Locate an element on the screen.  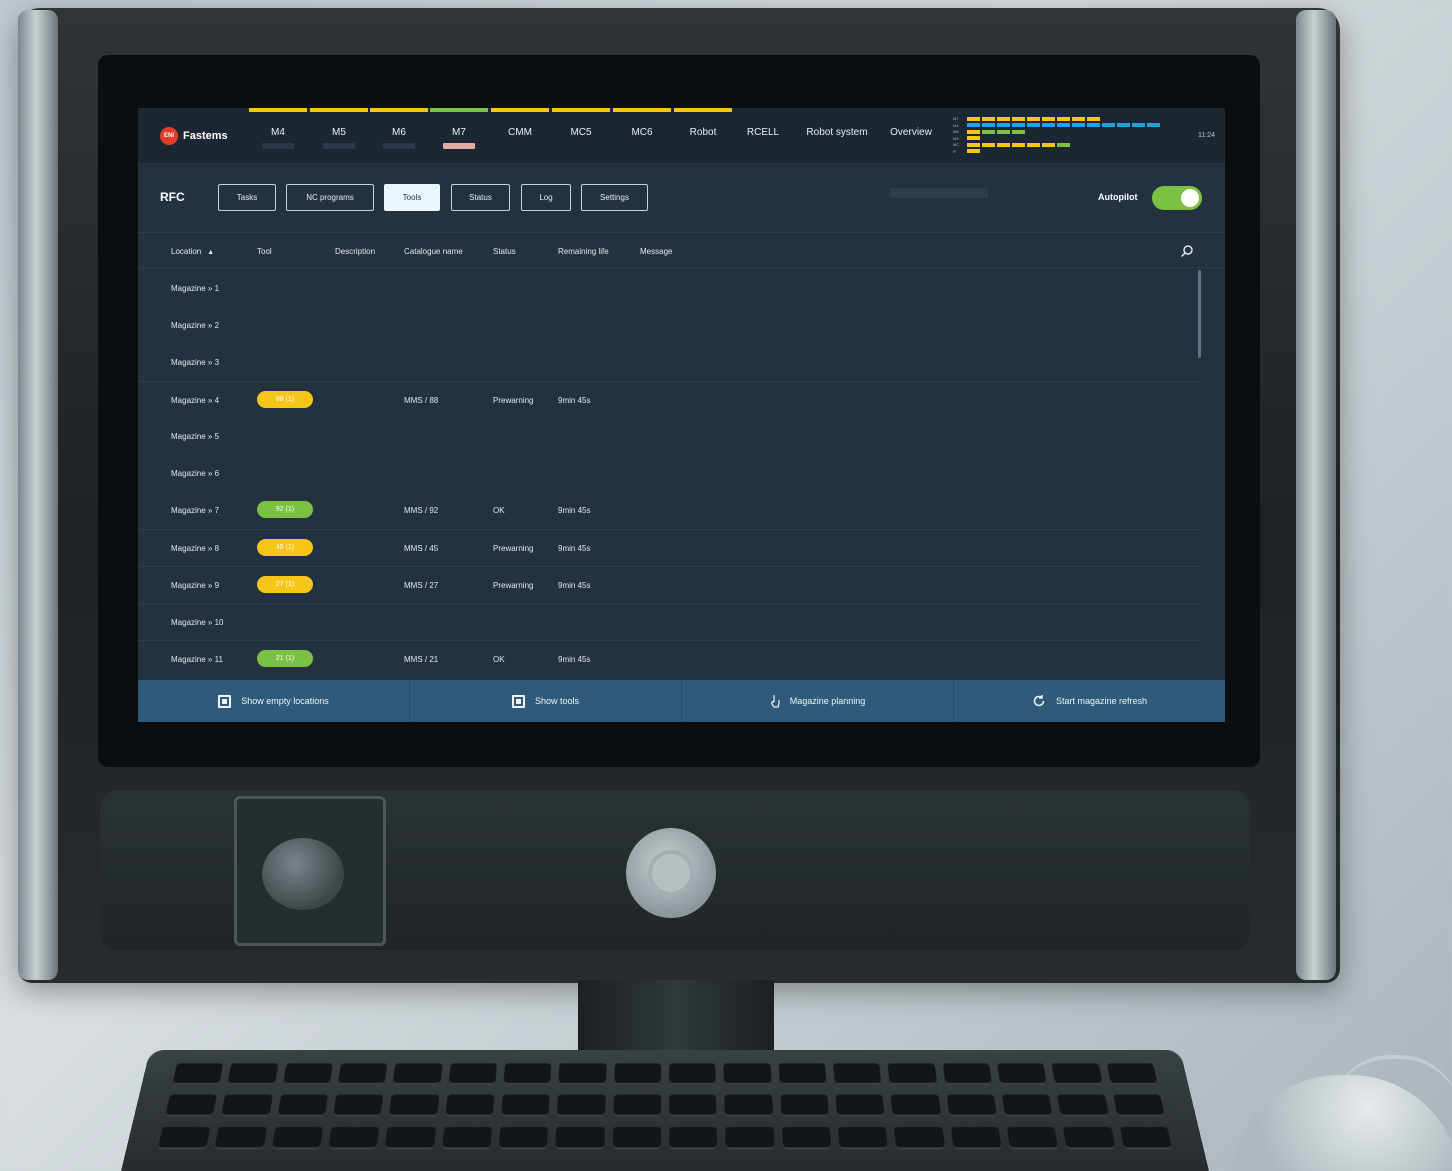
col-location: Location ▲ is located at coordinates (192, 251).